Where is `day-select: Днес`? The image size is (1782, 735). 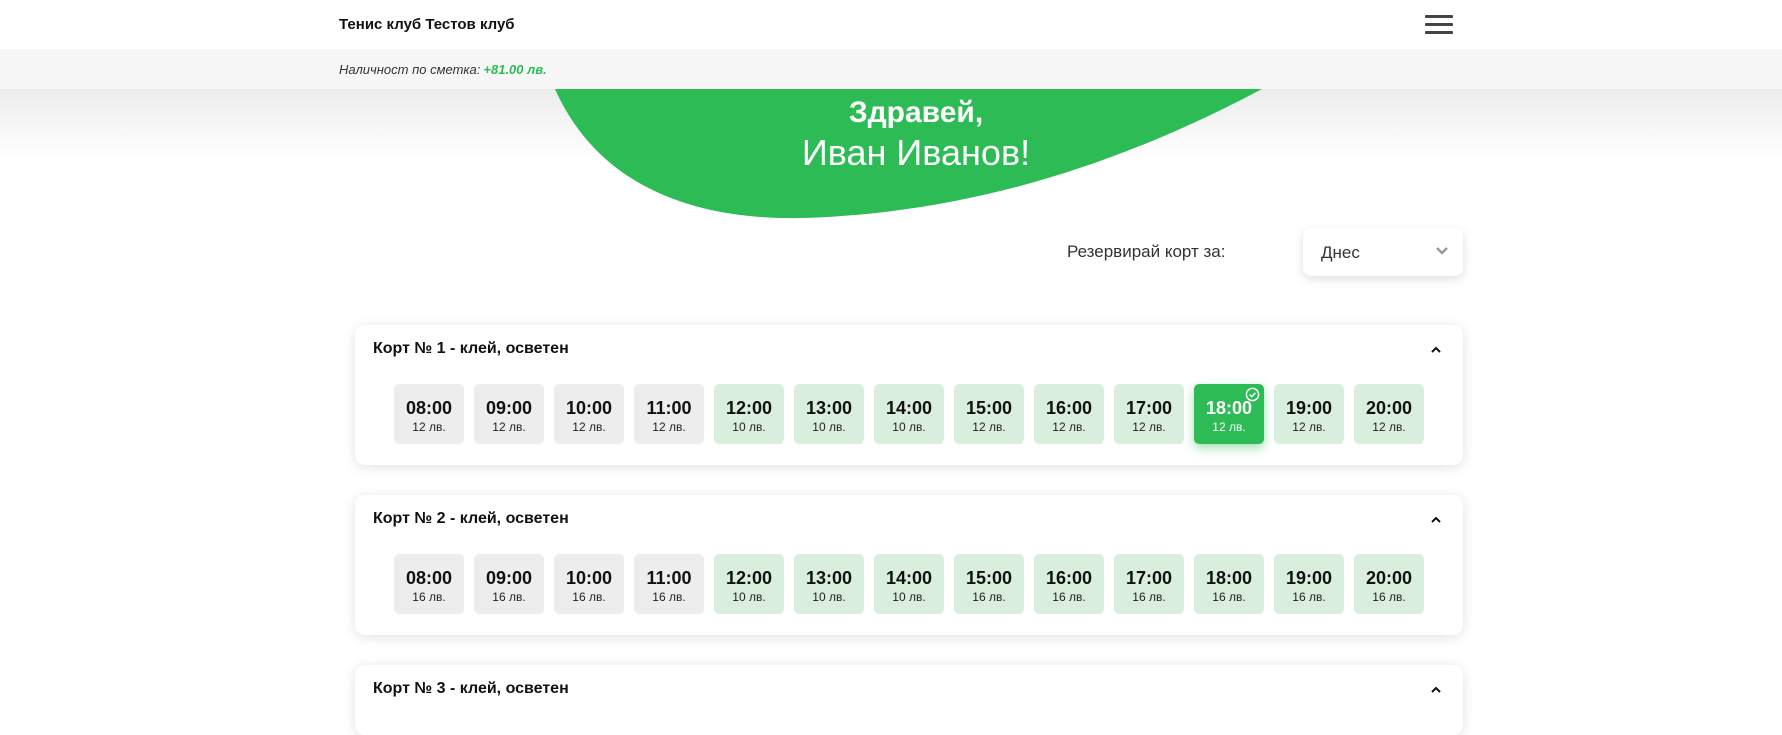
day-select: Днес is located at coordinates (1383, 252).